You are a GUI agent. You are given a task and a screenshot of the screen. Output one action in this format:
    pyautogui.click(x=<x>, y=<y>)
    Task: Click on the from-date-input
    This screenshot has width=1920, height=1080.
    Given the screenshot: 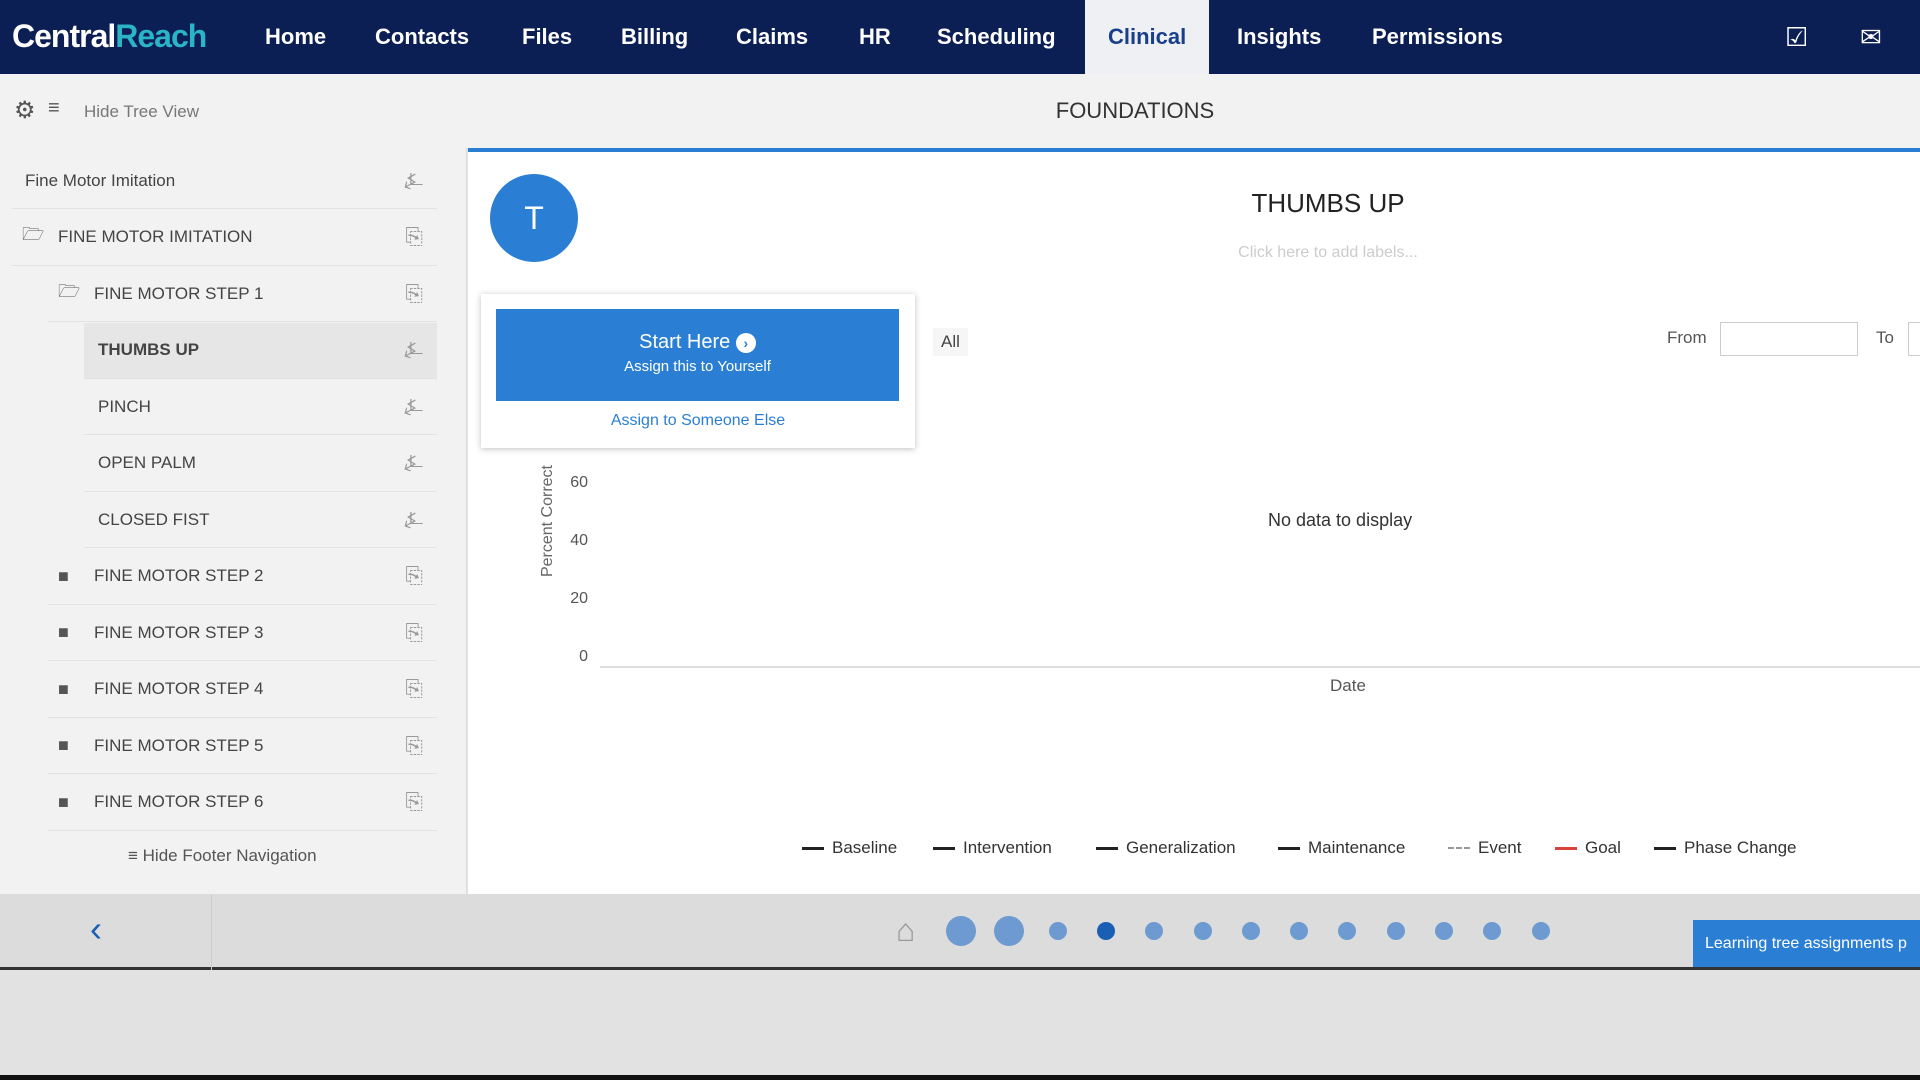 What is the action you would take?
    pyautogui.click(x=1789, y=339)
    